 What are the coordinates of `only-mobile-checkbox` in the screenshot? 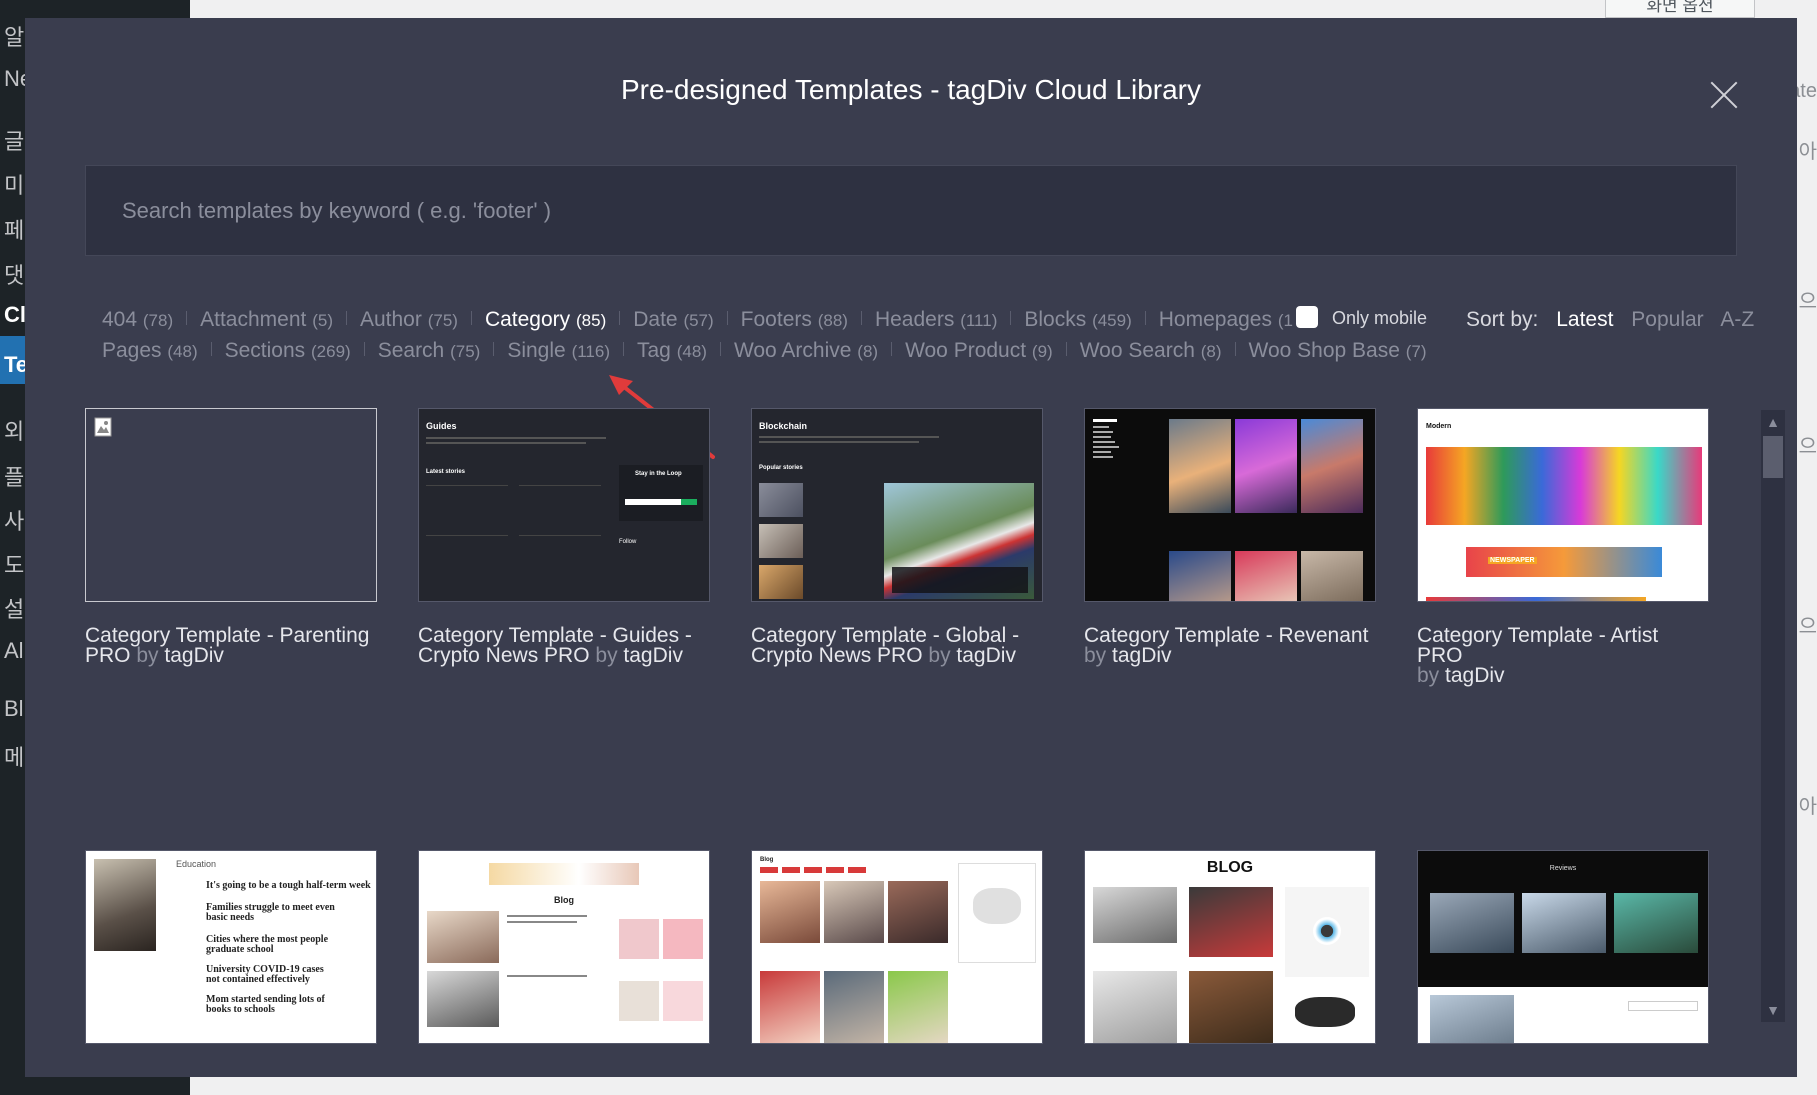 It's located at (1307, 317).